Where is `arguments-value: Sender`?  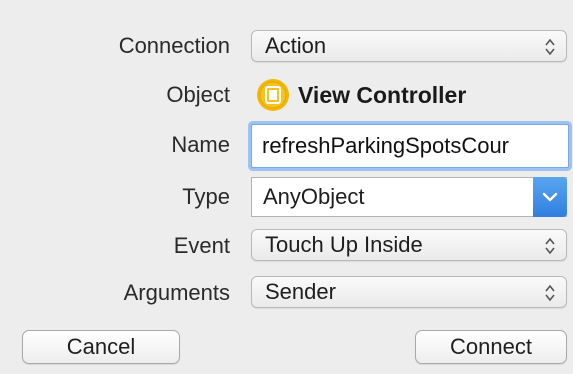 arguments-value: Sender is located at coordinates (300, 291).